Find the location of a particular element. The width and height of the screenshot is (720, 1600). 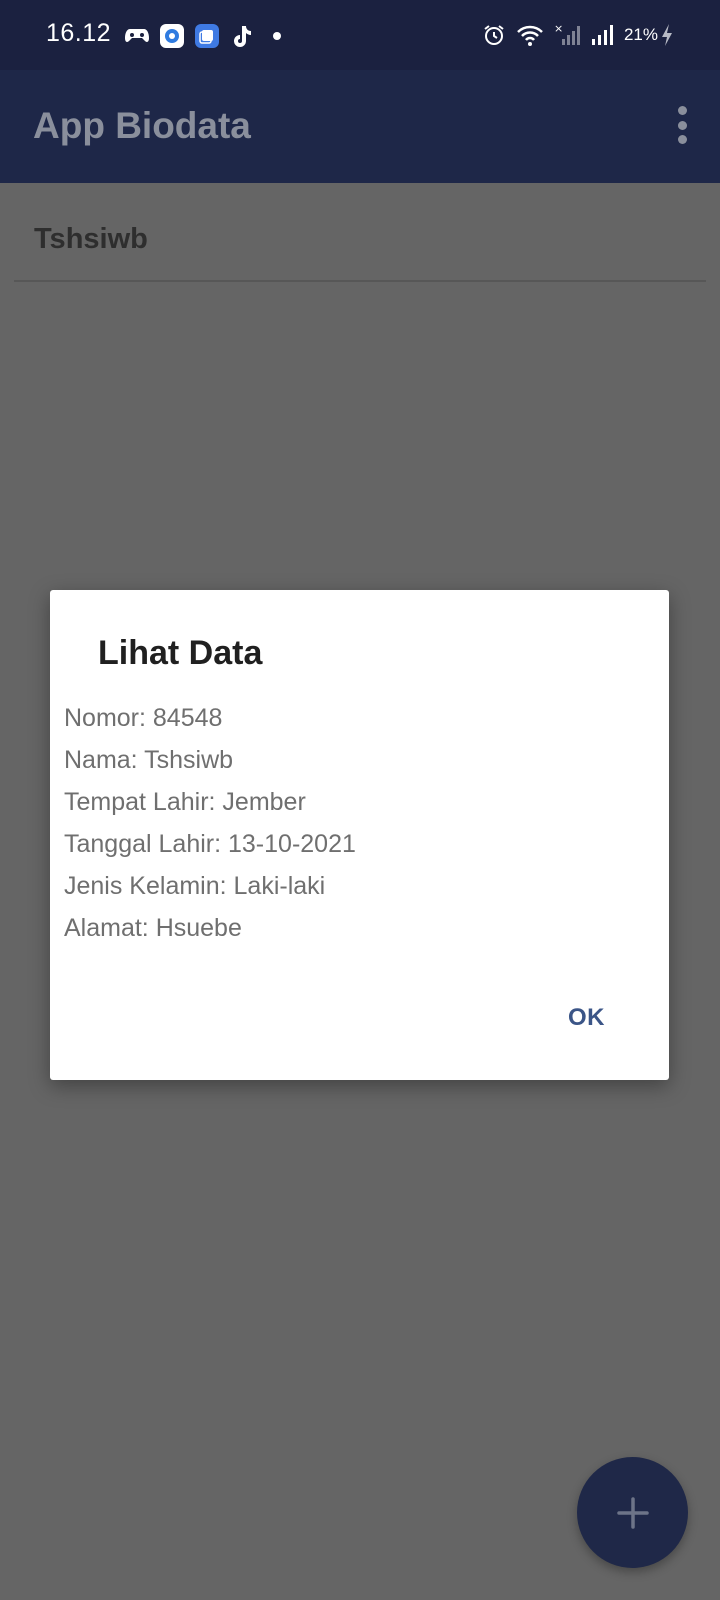

status-time: 16.12 is located at coordinates (79, 33).